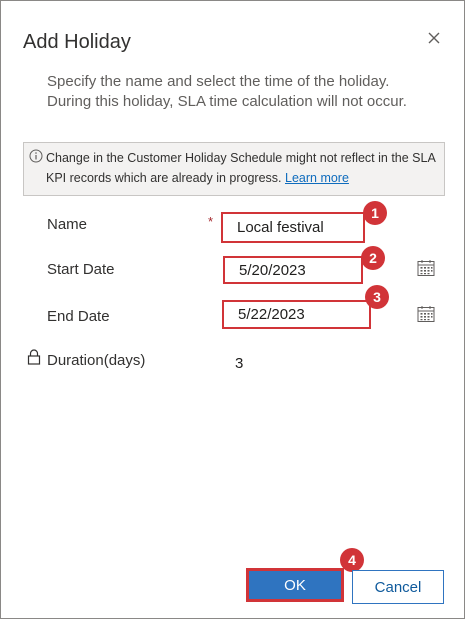 This screenshot has width=465, height=619. What do you see at coordinates (426, 268) in the screenshot?
I see `start-date-calendar-icon` at bounding box center [426, 268].